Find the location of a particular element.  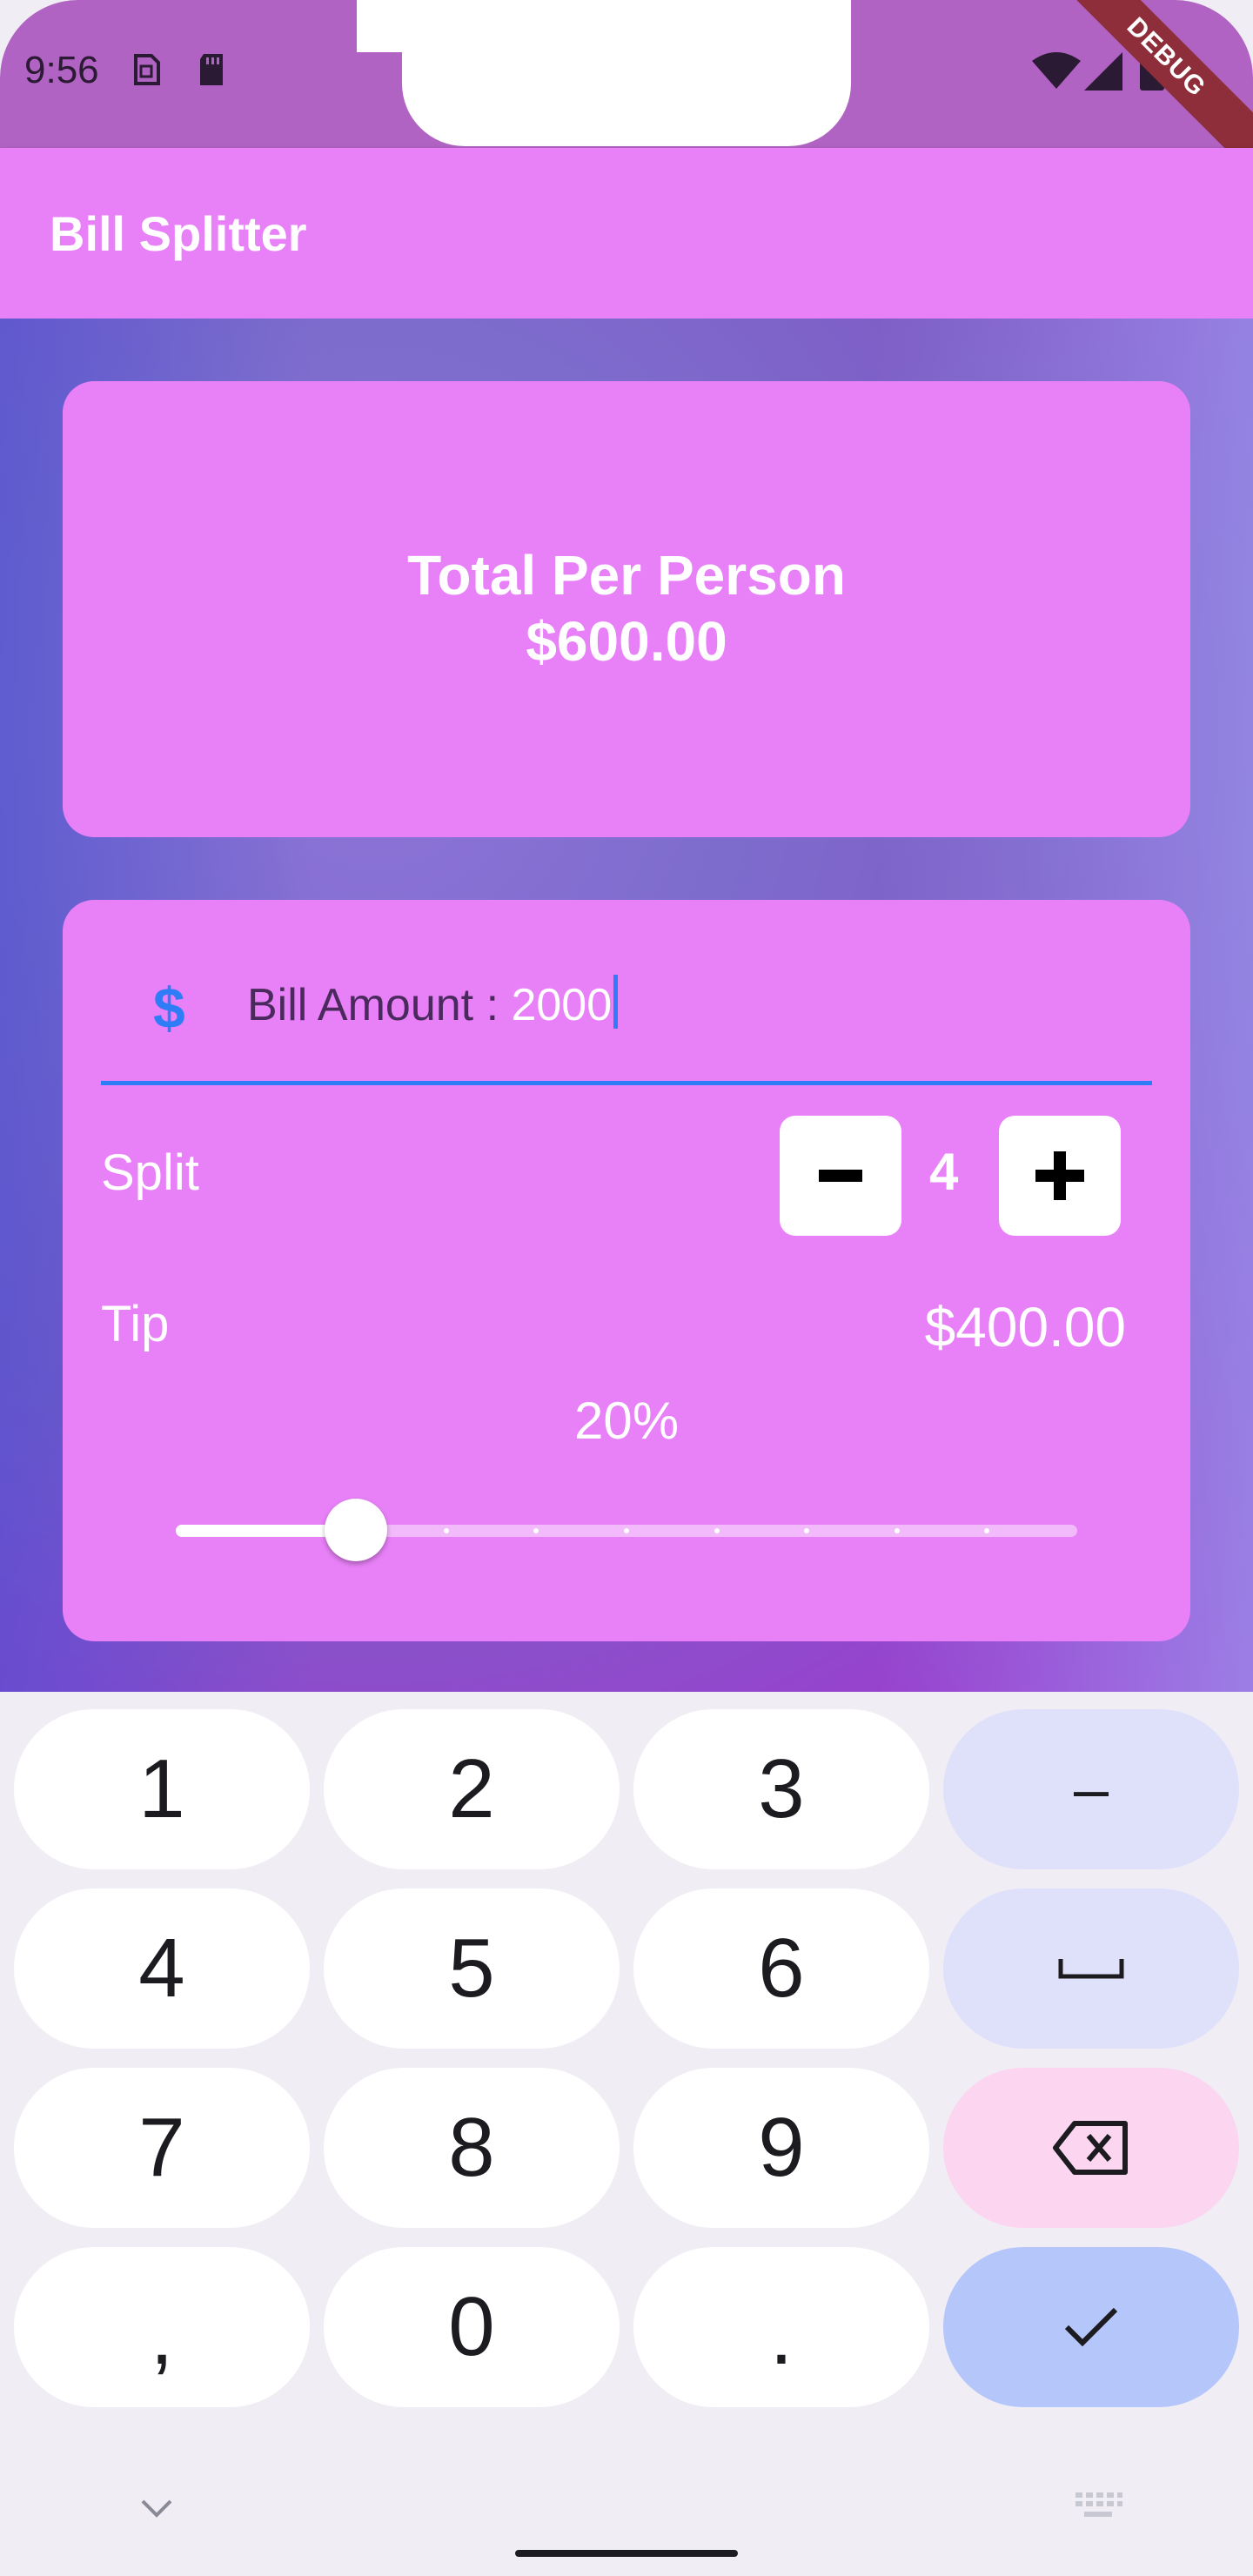

key-0: 0 is located at coordinates (472, 2327).